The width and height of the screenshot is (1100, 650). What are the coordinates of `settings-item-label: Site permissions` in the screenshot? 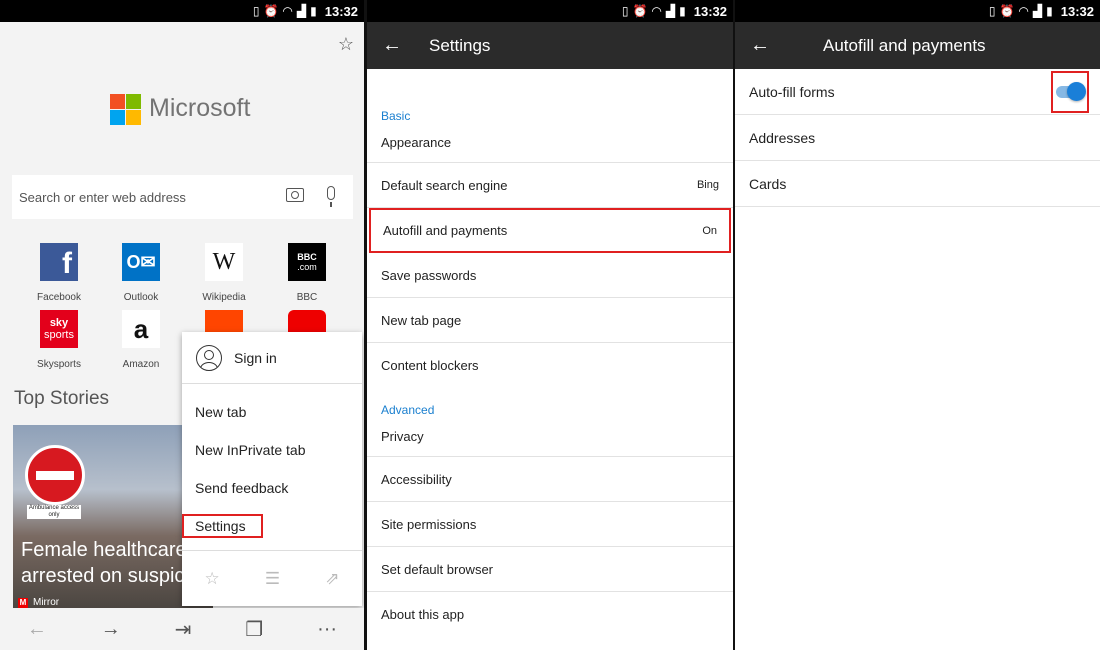 It's located at (429, 524).